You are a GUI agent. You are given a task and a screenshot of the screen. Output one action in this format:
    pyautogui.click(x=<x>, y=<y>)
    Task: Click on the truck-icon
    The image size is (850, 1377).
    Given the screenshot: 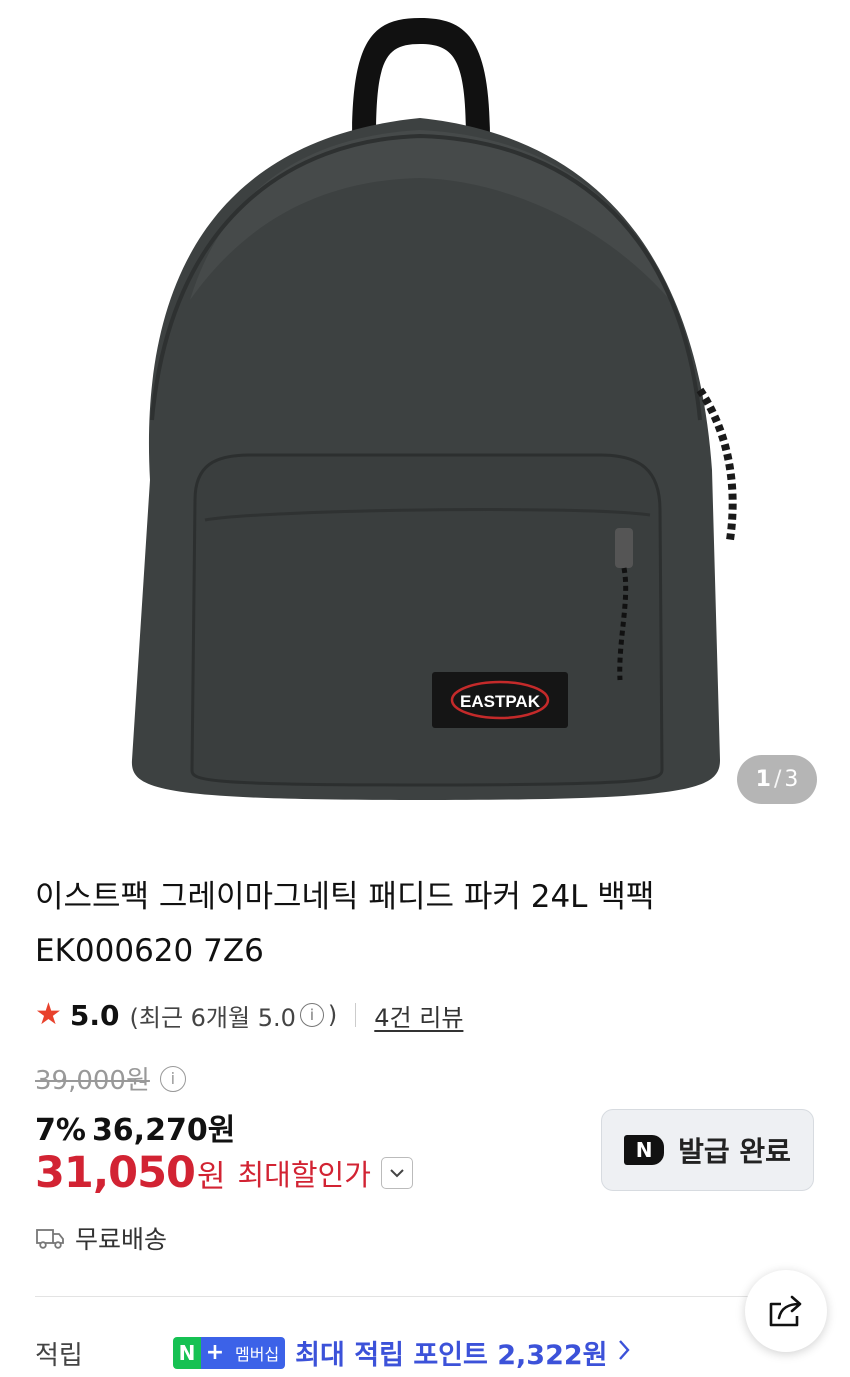 What is the action you would take?
    pyautogui.click(x=50, y=1239)
    